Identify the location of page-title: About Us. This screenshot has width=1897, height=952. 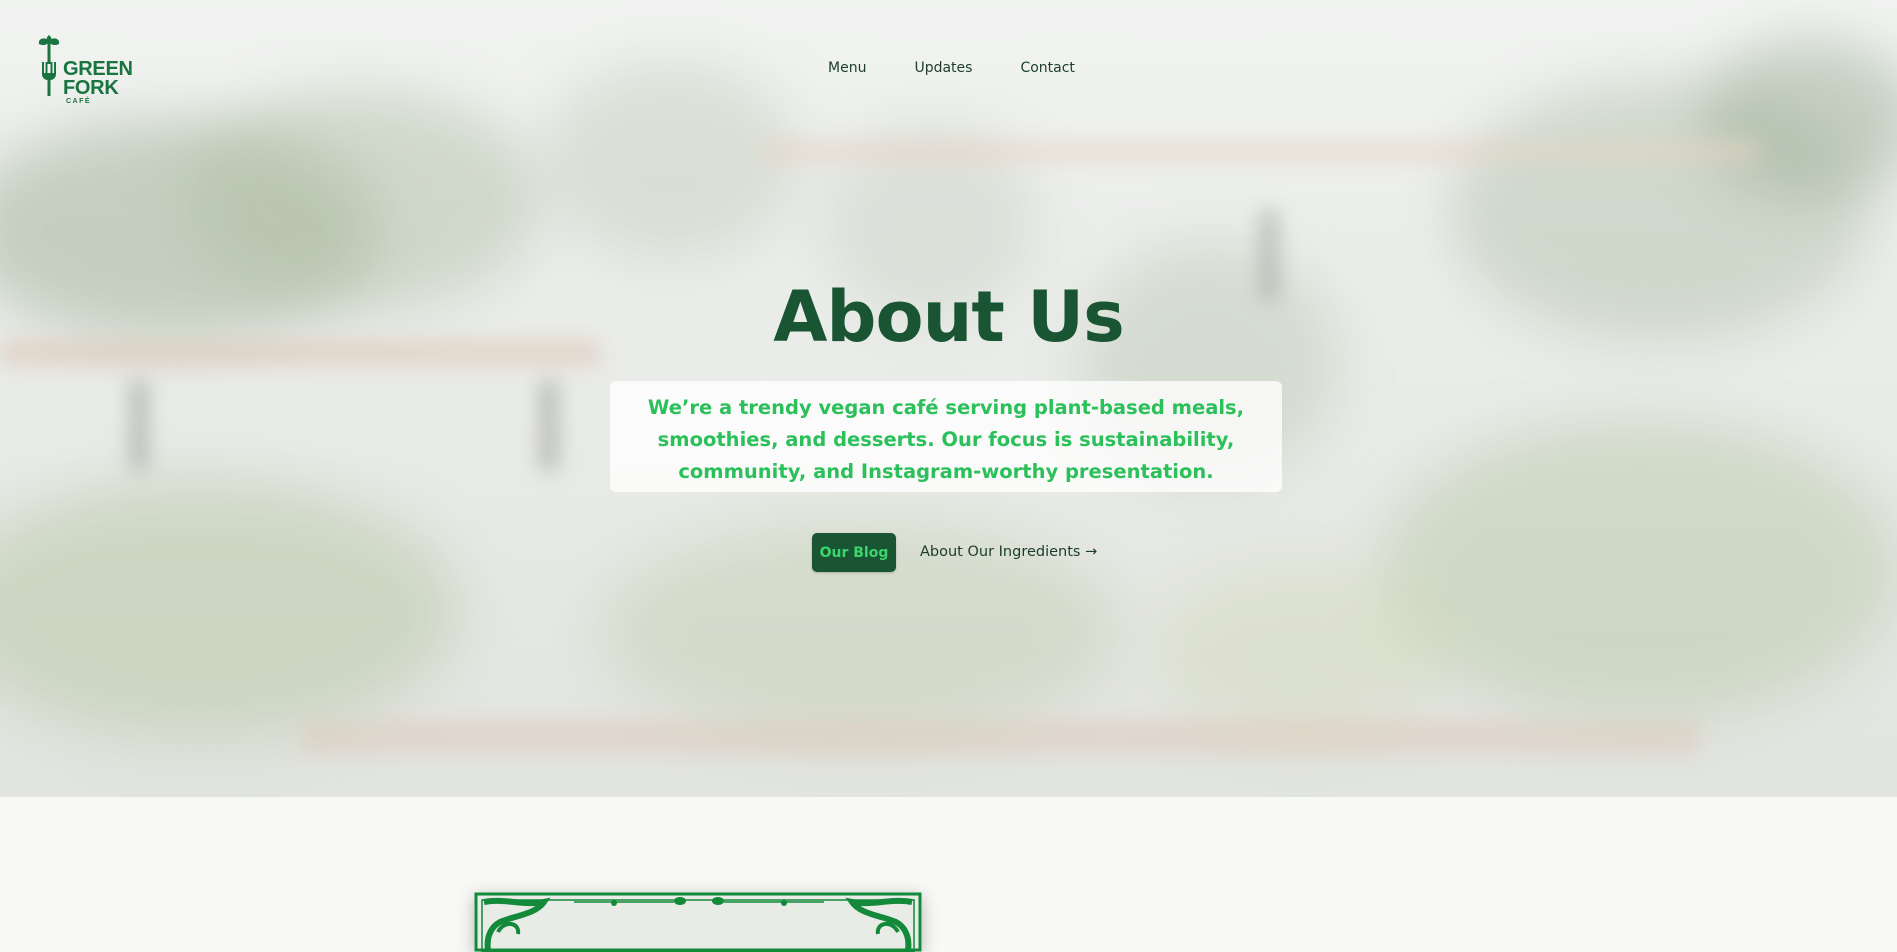
(949, 317).